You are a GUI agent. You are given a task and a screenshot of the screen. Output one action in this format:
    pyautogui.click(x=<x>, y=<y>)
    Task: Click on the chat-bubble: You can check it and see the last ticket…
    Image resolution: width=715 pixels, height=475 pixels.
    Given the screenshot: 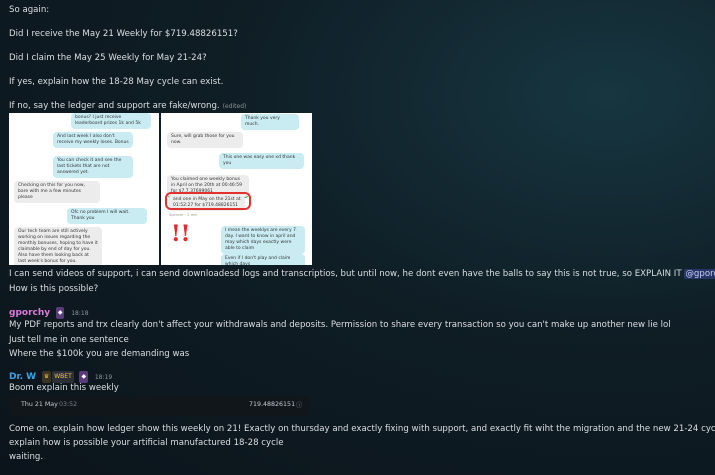 What is the action you would take?
    pyautogui.click(x=93, y=167)
    